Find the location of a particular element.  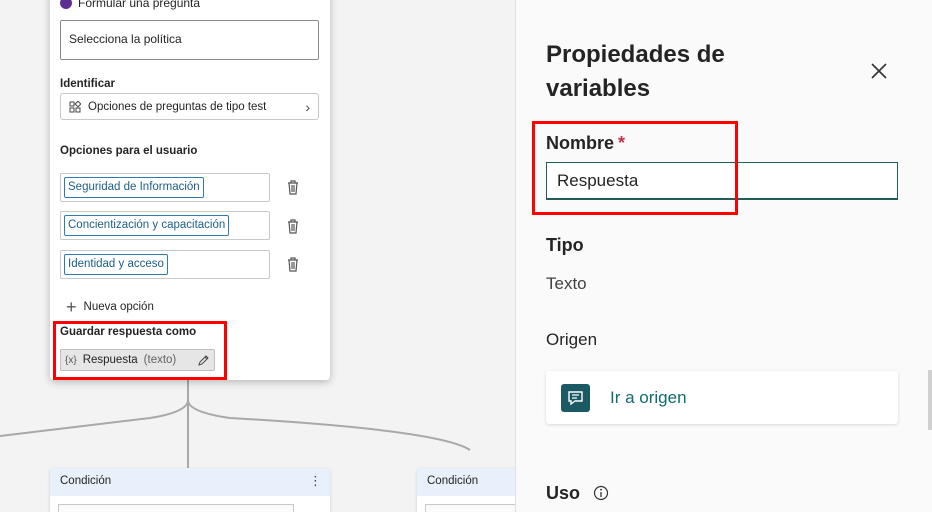

go-to-origin-link: Ir a origen is located at coordinates (648, 398).